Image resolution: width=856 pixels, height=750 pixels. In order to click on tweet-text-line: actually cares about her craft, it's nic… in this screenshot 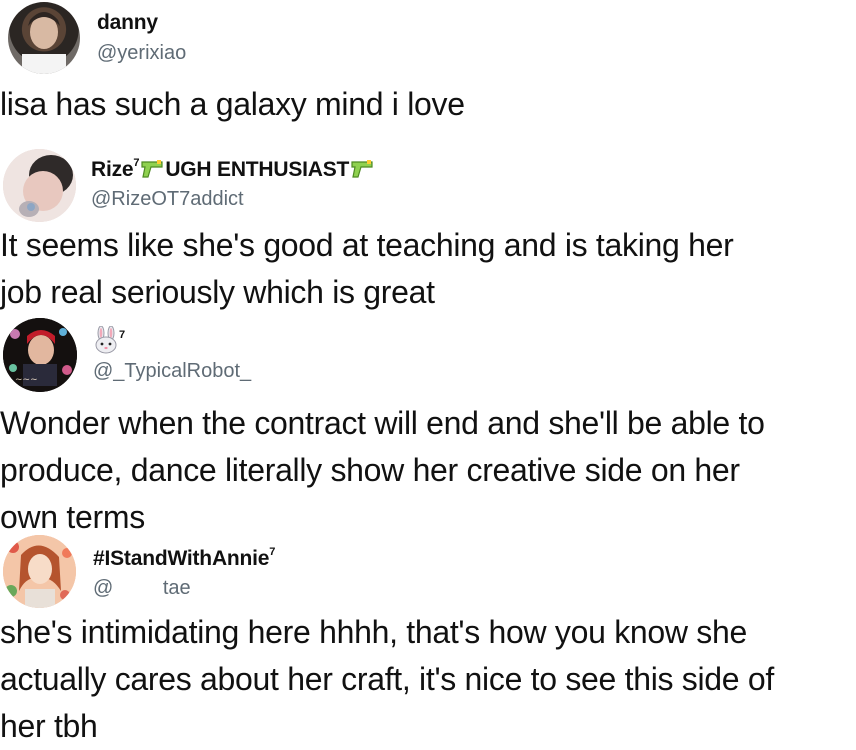, I will do `click(387, 679)`.